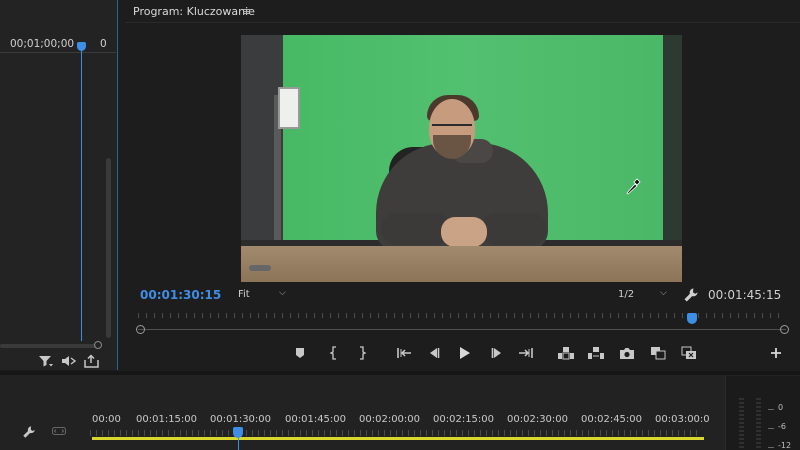 This screenshot has height=450, width=800. I want to click on filter-icon, so click(46, 361).